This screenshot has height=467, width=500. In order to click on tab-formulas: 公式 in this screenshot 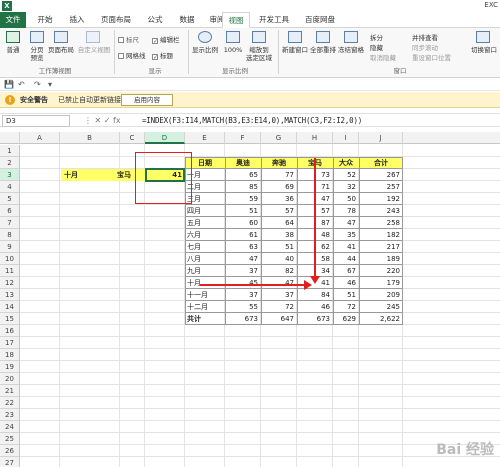, I will do `click(155, 20)`.